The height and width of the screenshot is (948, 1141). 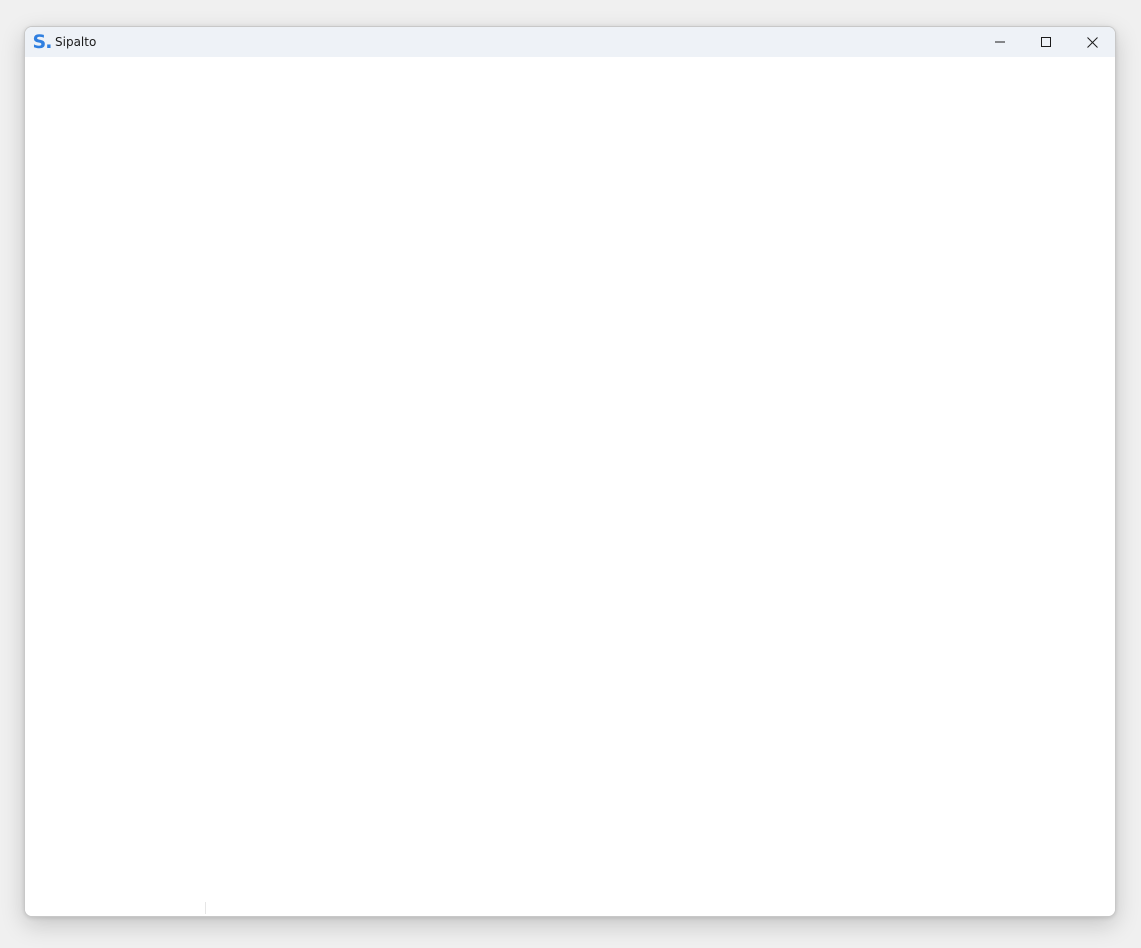 I want to click on maximize-icon, so click(x=1046, y=42).